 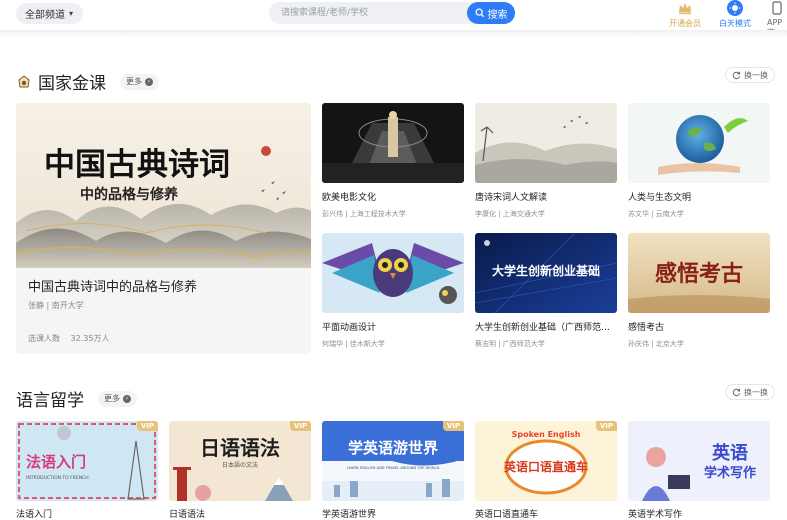 I want to click on phone-icon, so click(x=777, y=8).